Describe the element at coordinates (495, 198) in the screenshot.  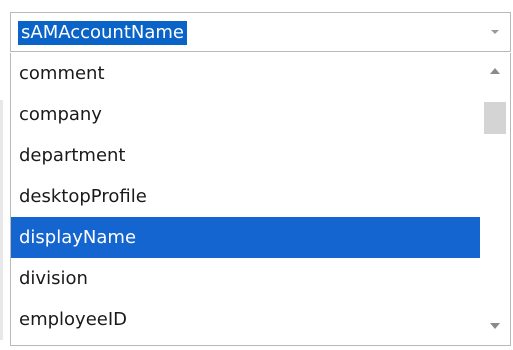
I see `vertical-scrollbar` at that location.